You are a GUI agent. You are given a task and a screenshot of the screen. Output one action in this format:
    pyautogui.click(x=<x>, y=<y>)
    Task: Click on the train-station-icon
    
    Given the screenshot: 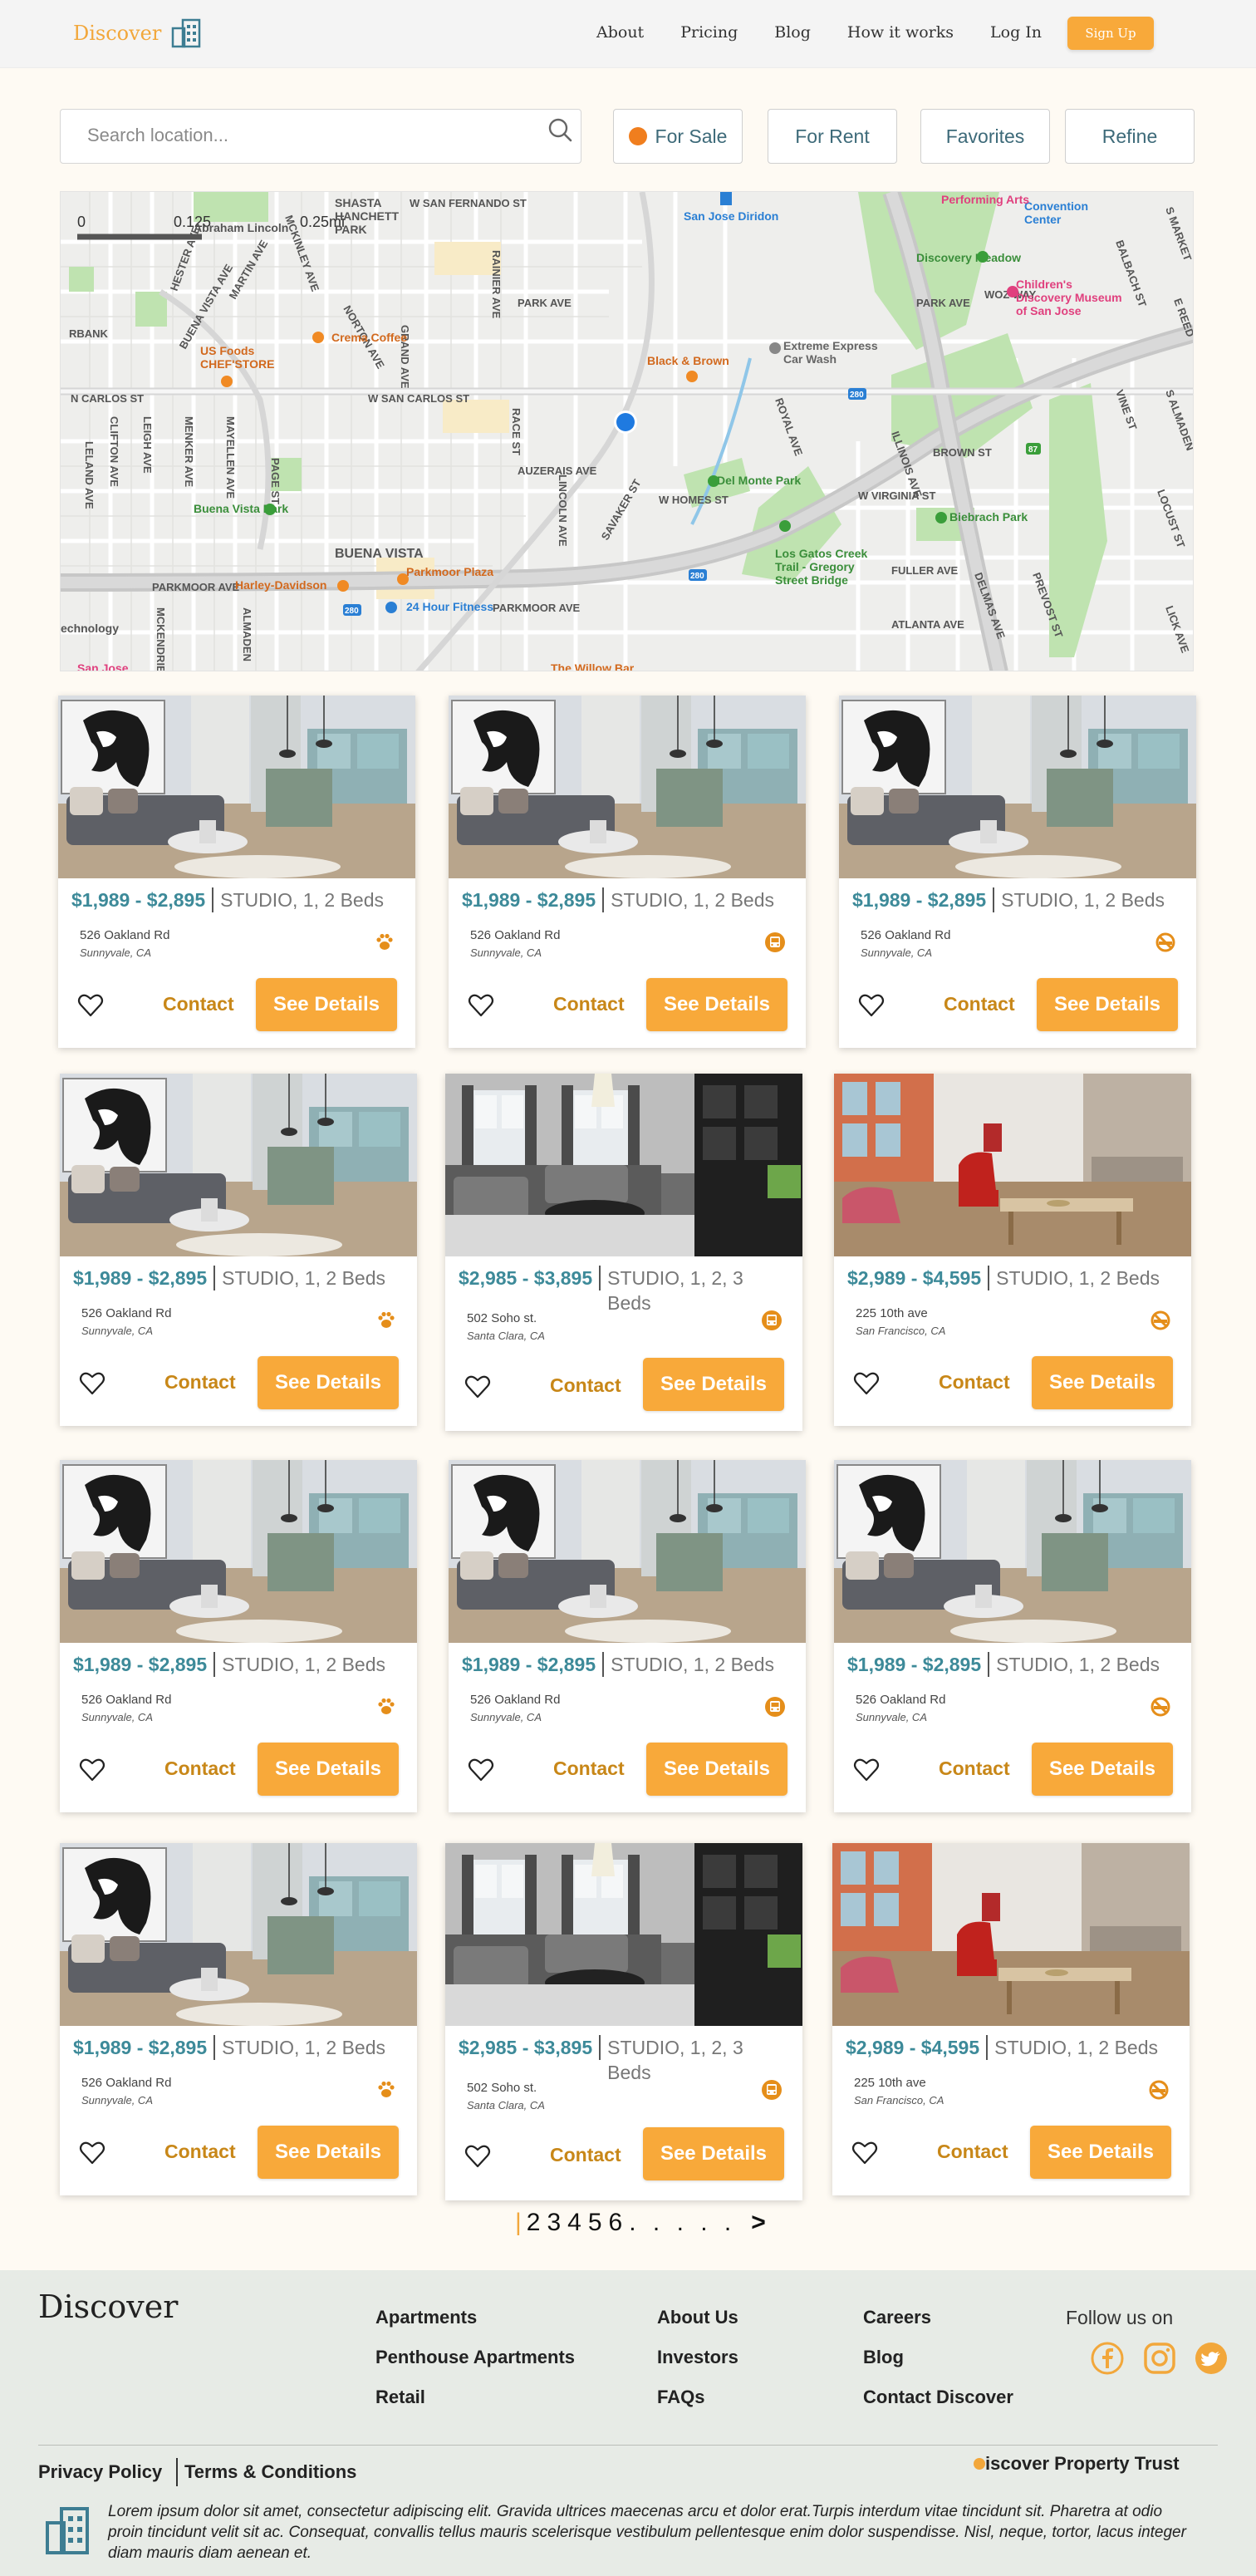 What is the action you would take?
    pyautogui.click(x=726, y=198)
    